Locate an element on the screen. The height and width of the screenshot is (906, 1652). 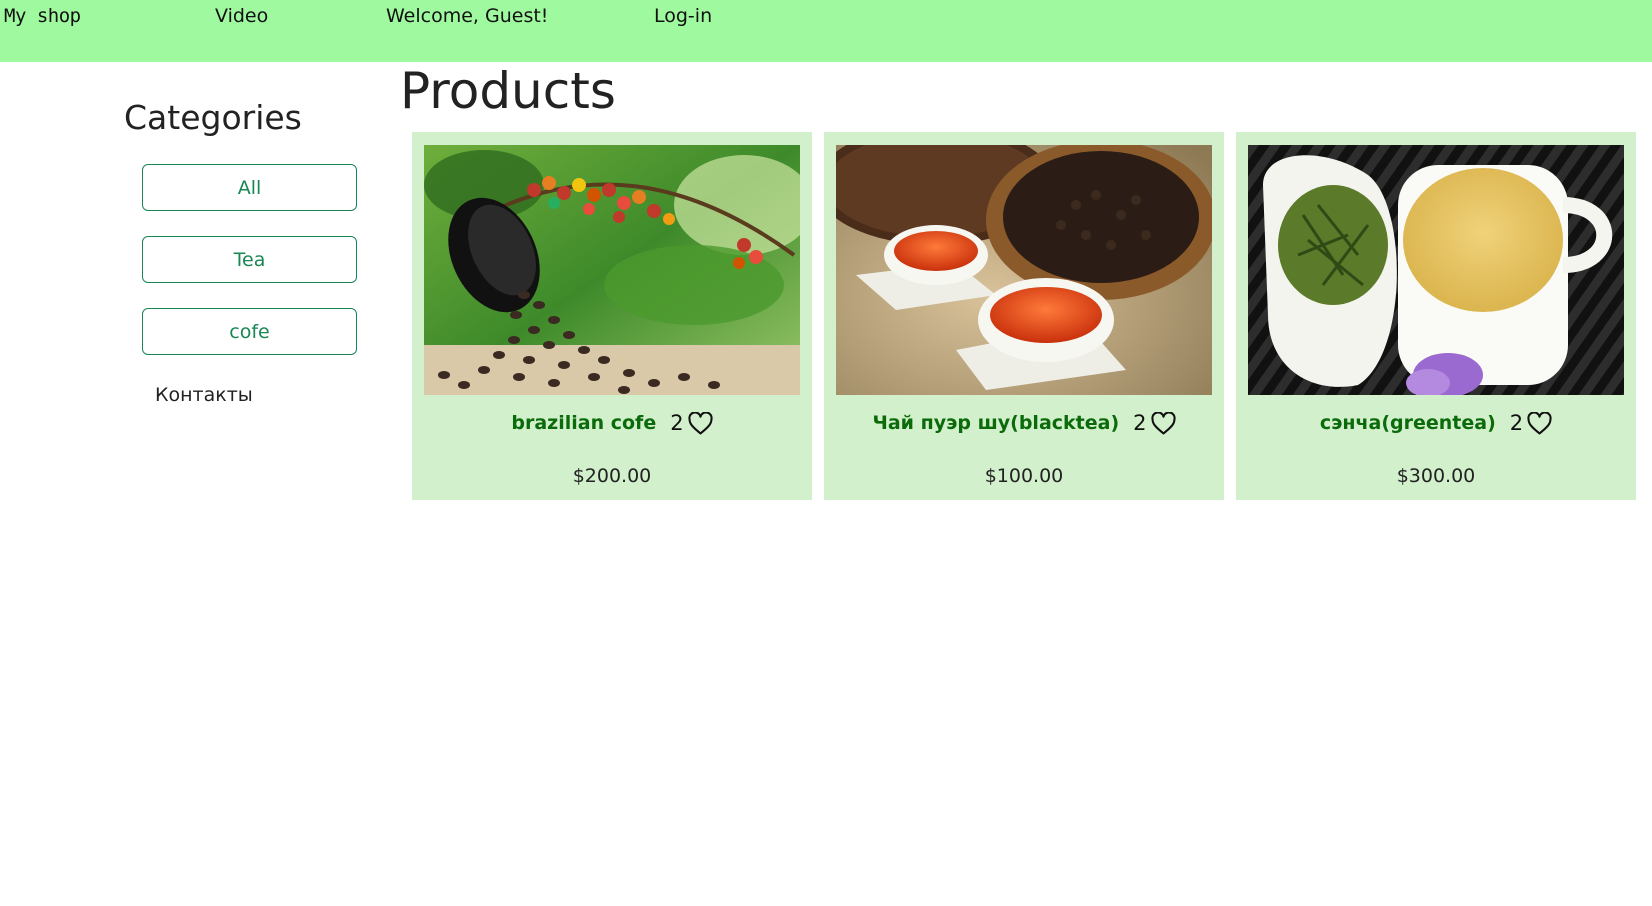
product-name: сэнча(greentea) is located at coordinates (1408, 423).